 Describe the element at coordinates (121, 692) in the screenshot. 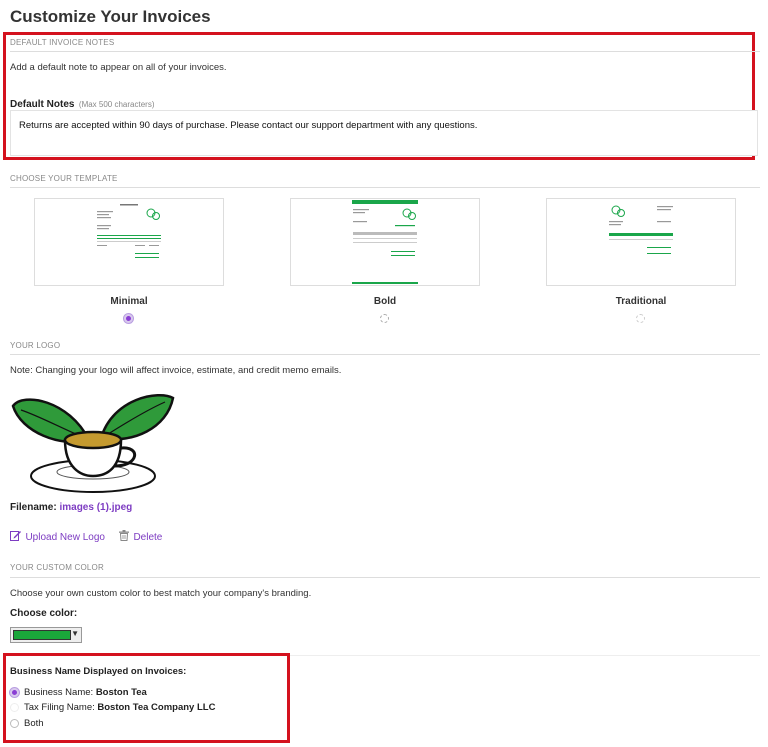

I see `option-value: Boston Tea` at that location.